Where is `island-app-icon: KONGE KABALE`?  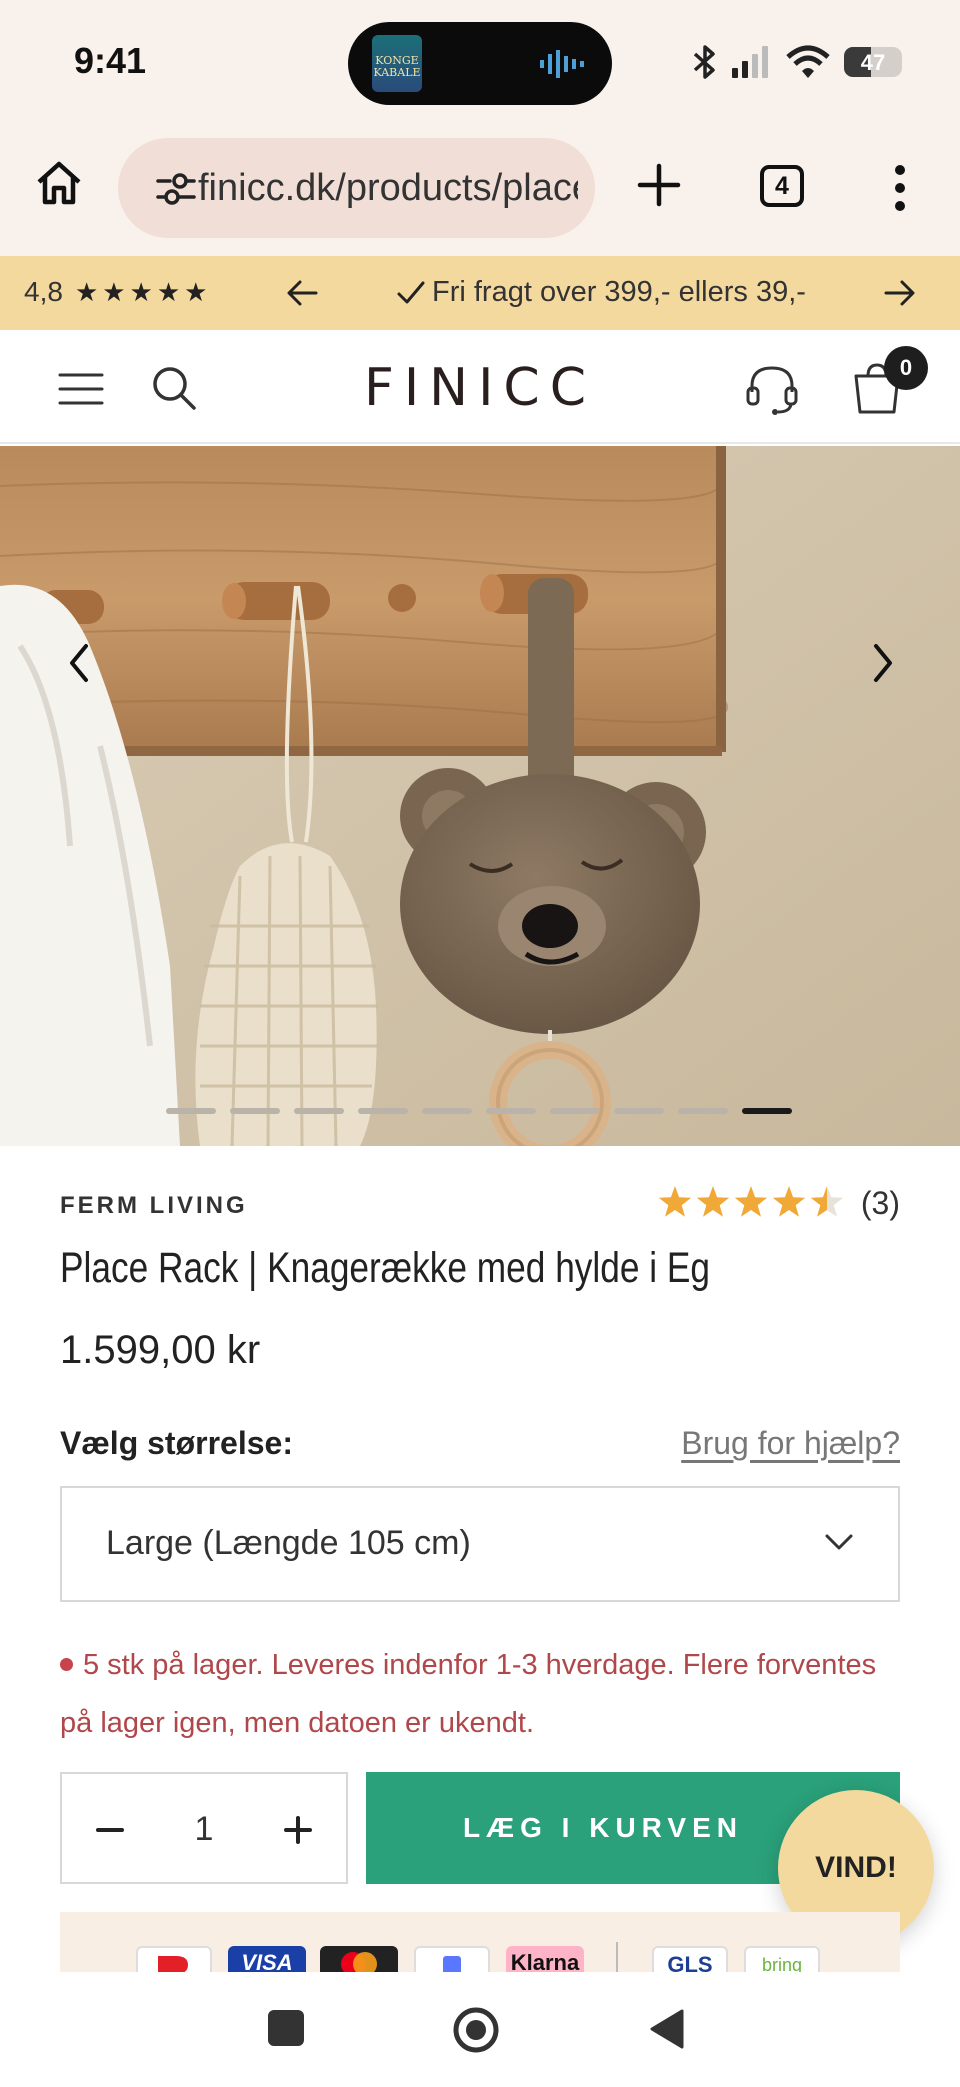
island-app-icon: KONGE KABALE is located at coordinates (397, 63).